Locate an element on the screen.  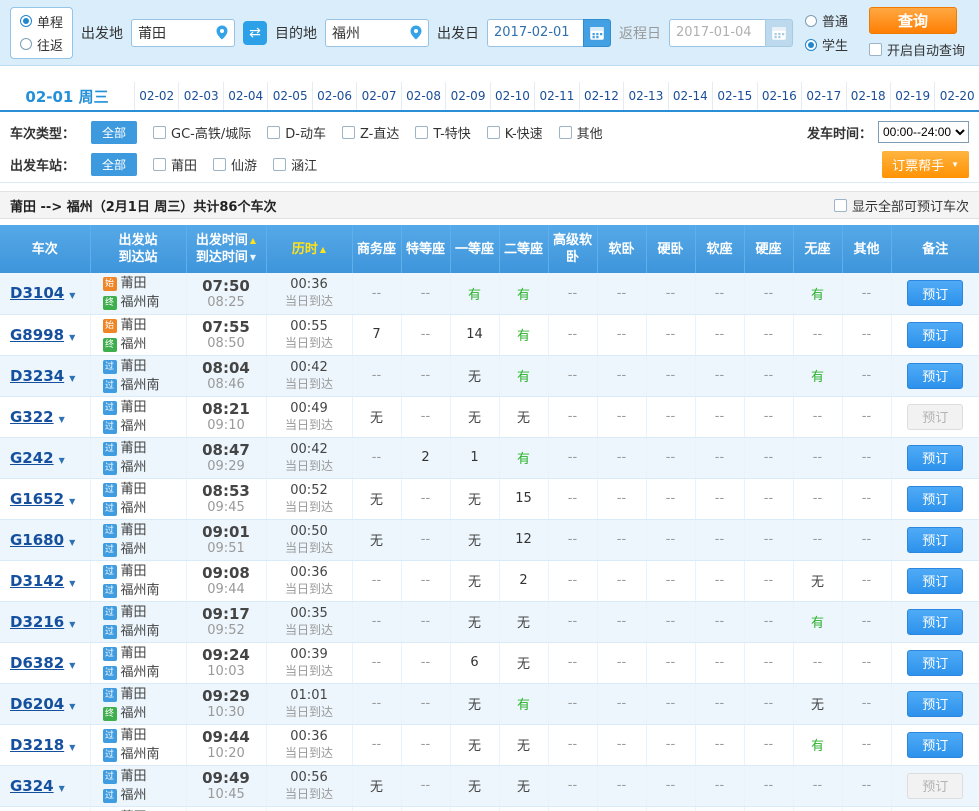
date-tab: 02-03 is located at coordinates (200, 96).